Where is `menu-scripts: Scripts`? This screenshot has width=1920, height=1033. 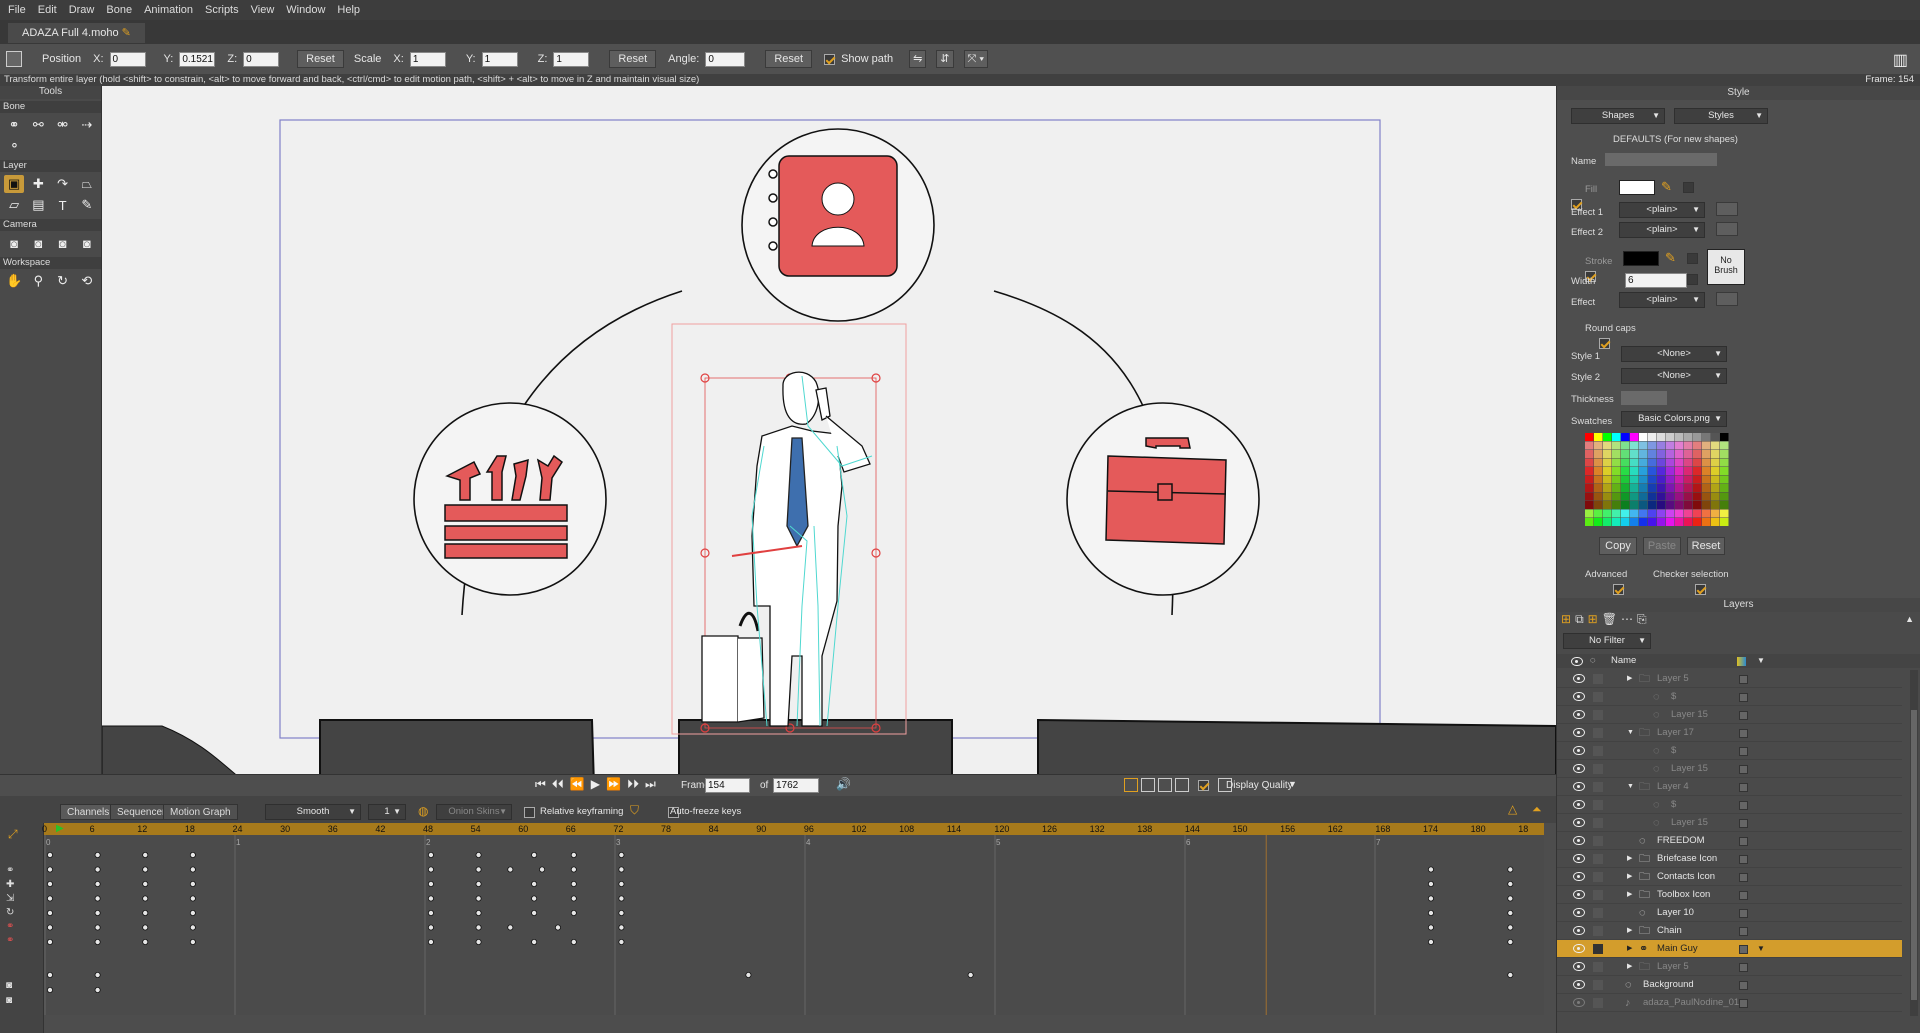
menu-scripts: Scripts is located at coordinates (222, 10).